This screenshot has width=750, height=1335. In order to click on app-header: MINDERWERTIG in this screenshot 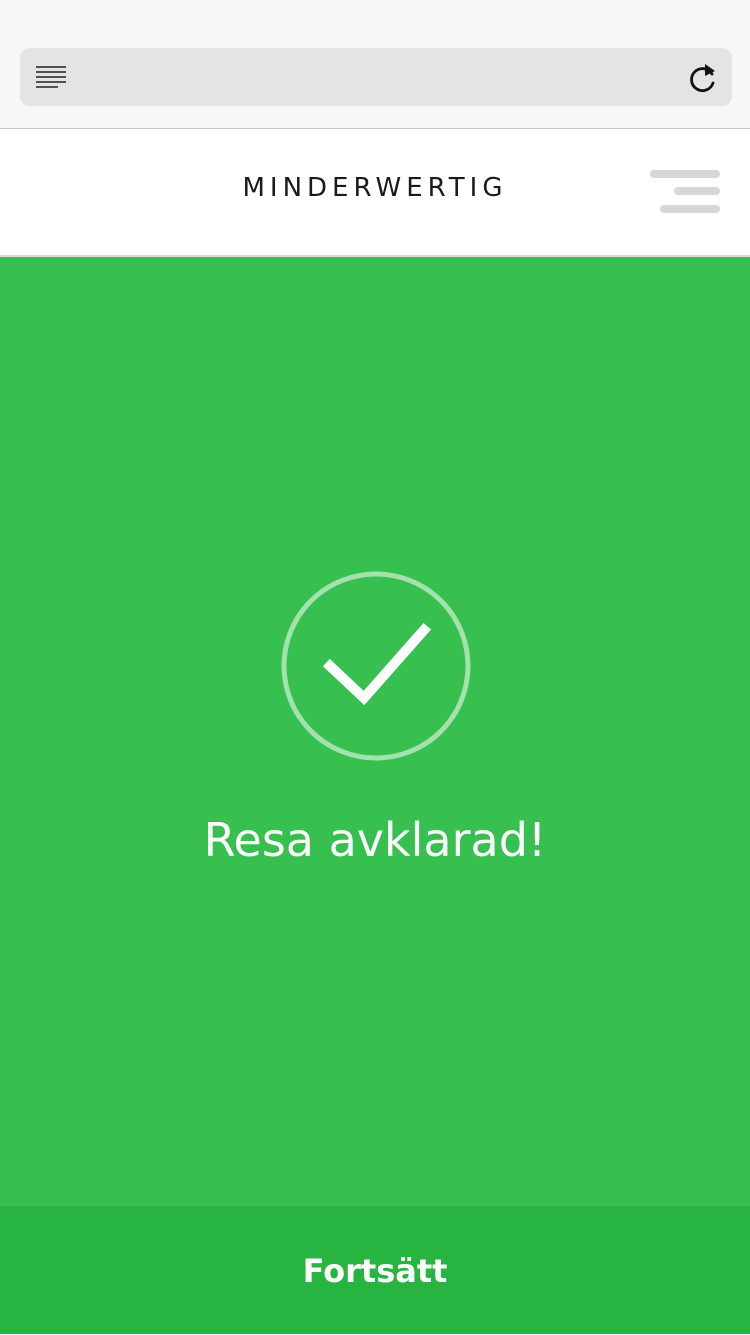, I will do `click(375, 193)`.